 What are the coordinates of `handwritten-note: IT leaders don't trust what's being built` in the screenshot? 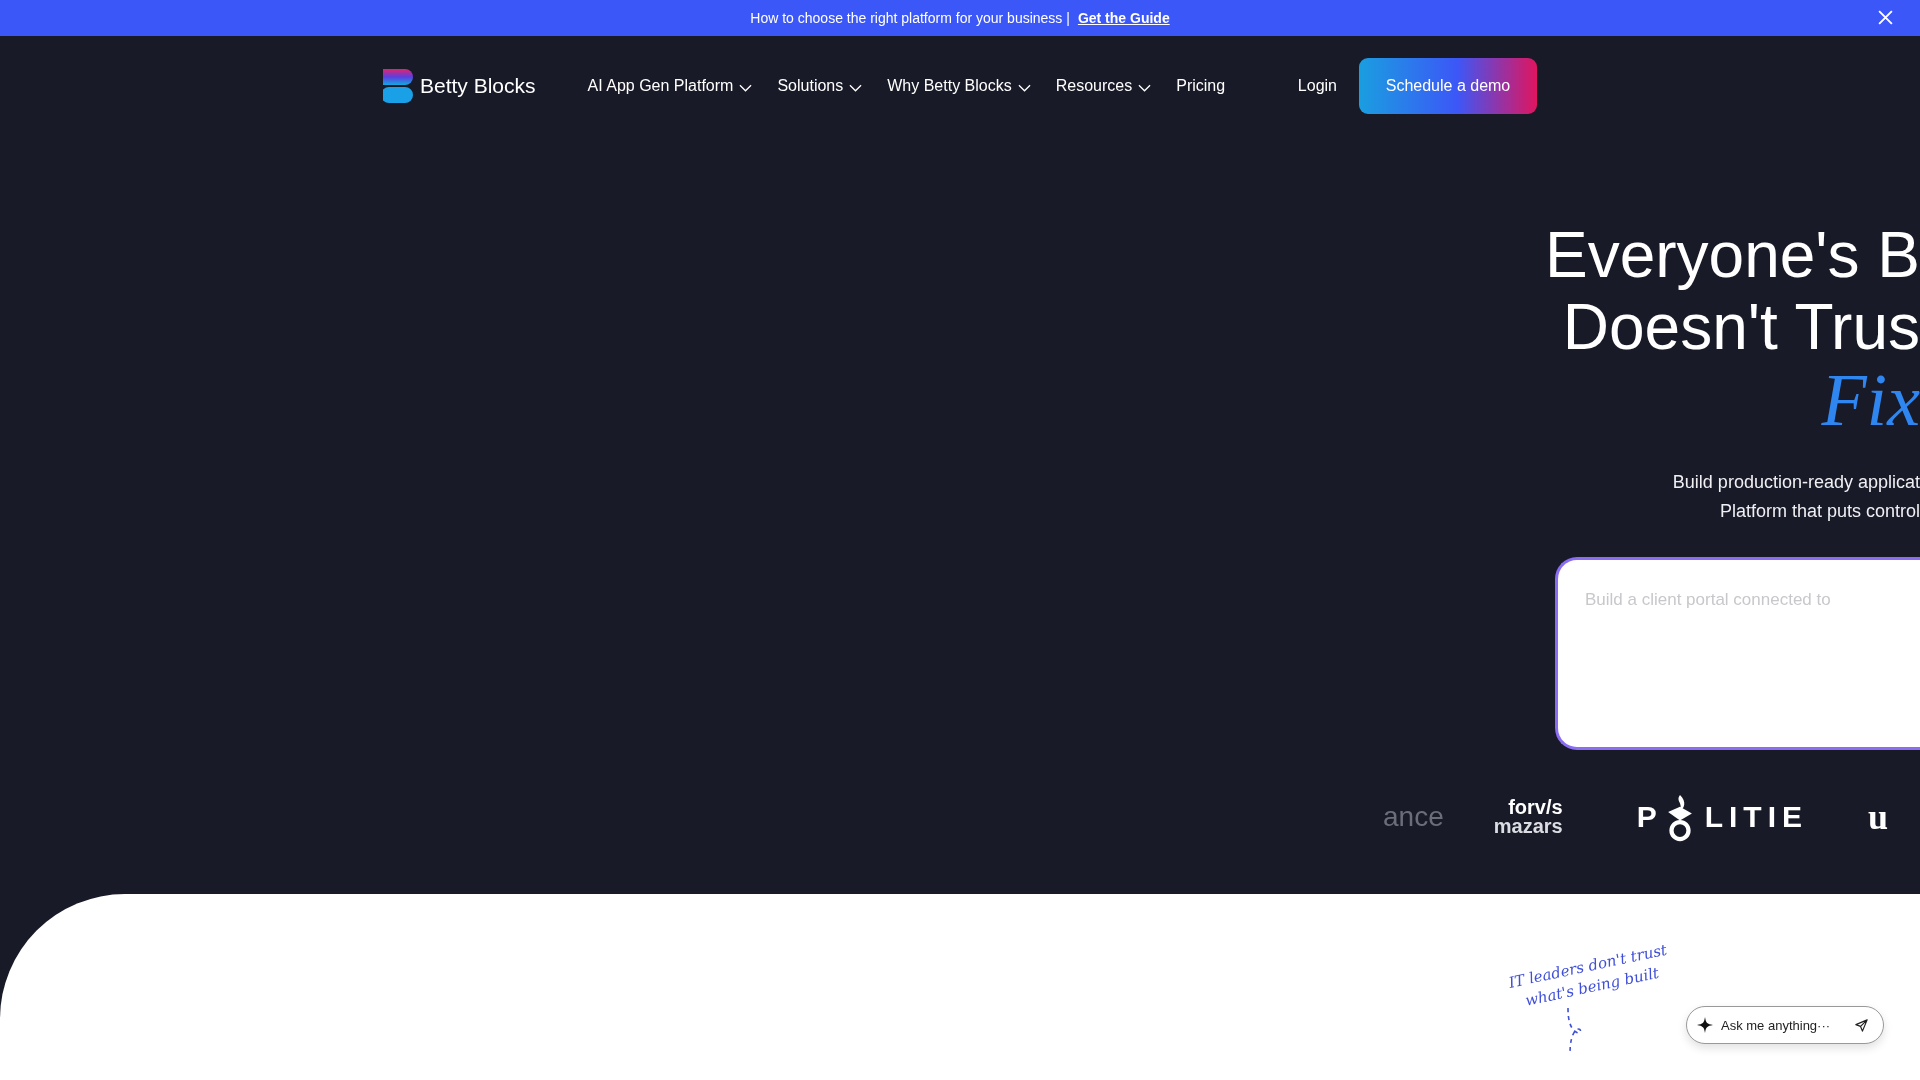 It's located at (1588, 975).